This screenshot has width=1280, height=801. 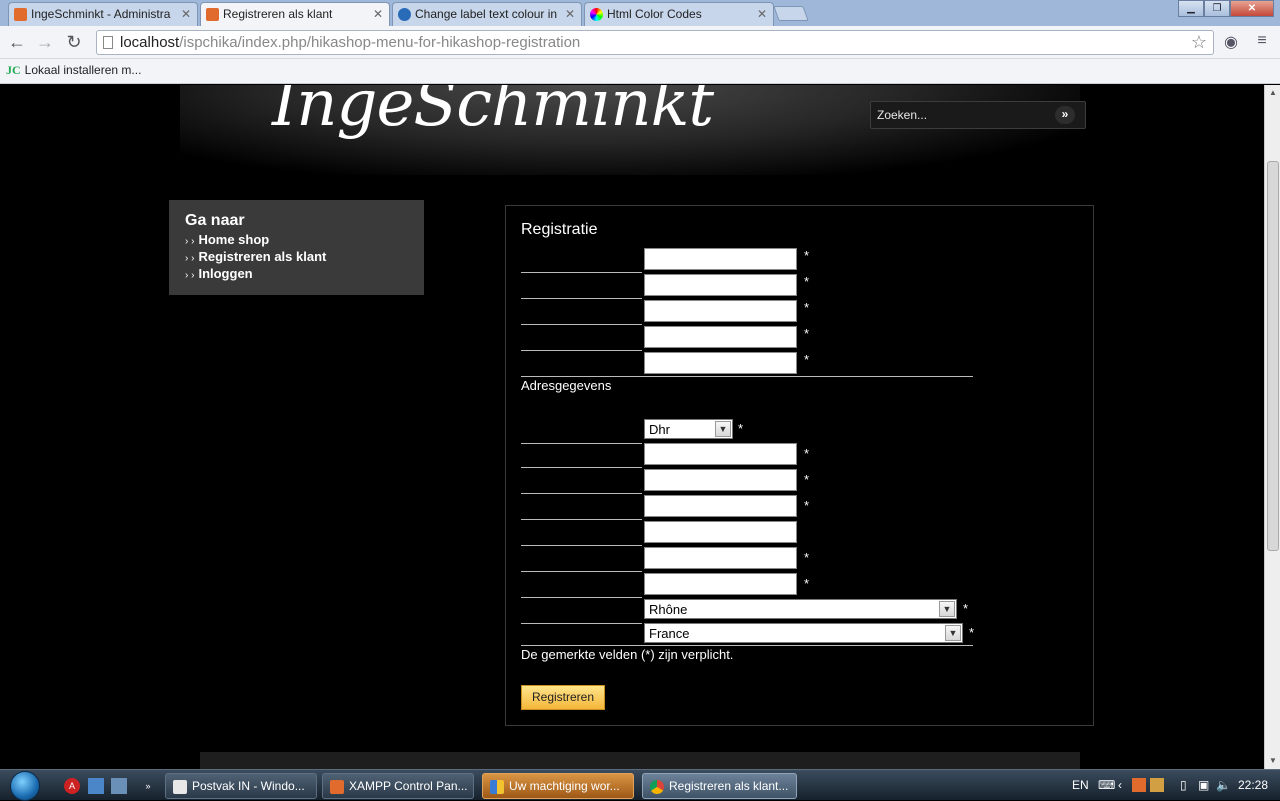 I want to click on back-arrow-icon: ←, so click(x=17, y=43).